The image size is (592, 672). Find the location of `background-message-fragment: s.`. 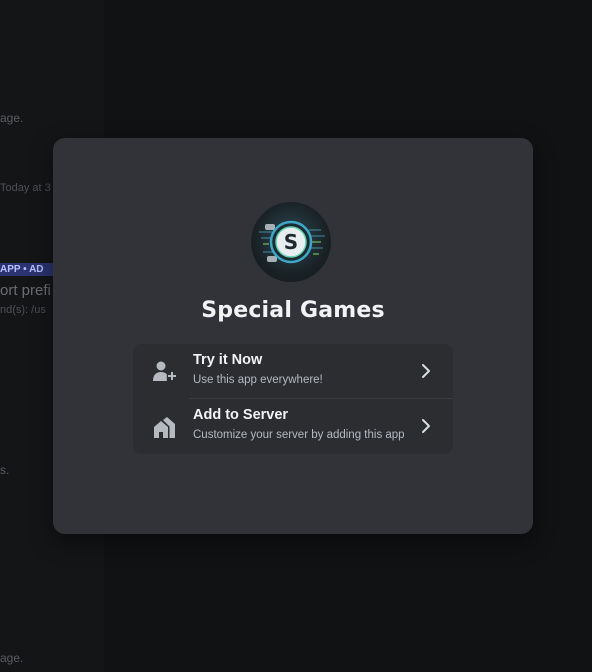

background-message-fragment: s. is located at coordinates (5, 470).